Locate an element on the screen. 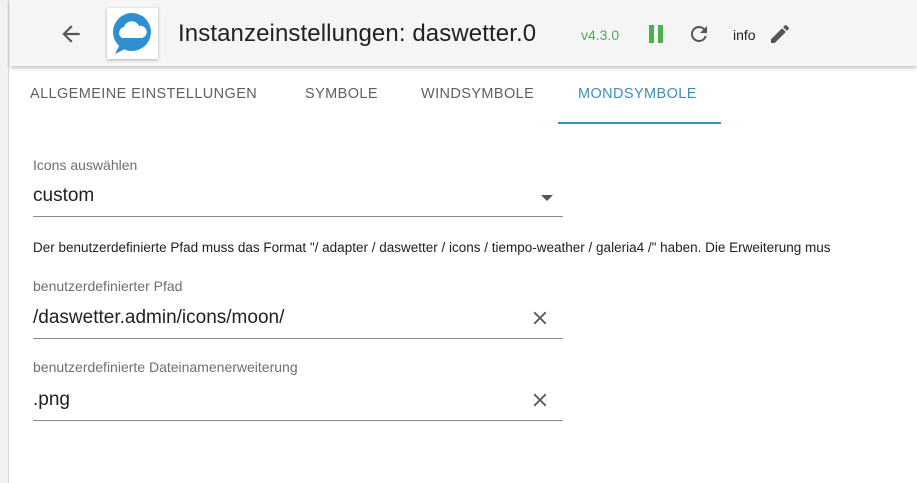 The image size is (917, 483). pause-icon is located at coordinates (656, 34).